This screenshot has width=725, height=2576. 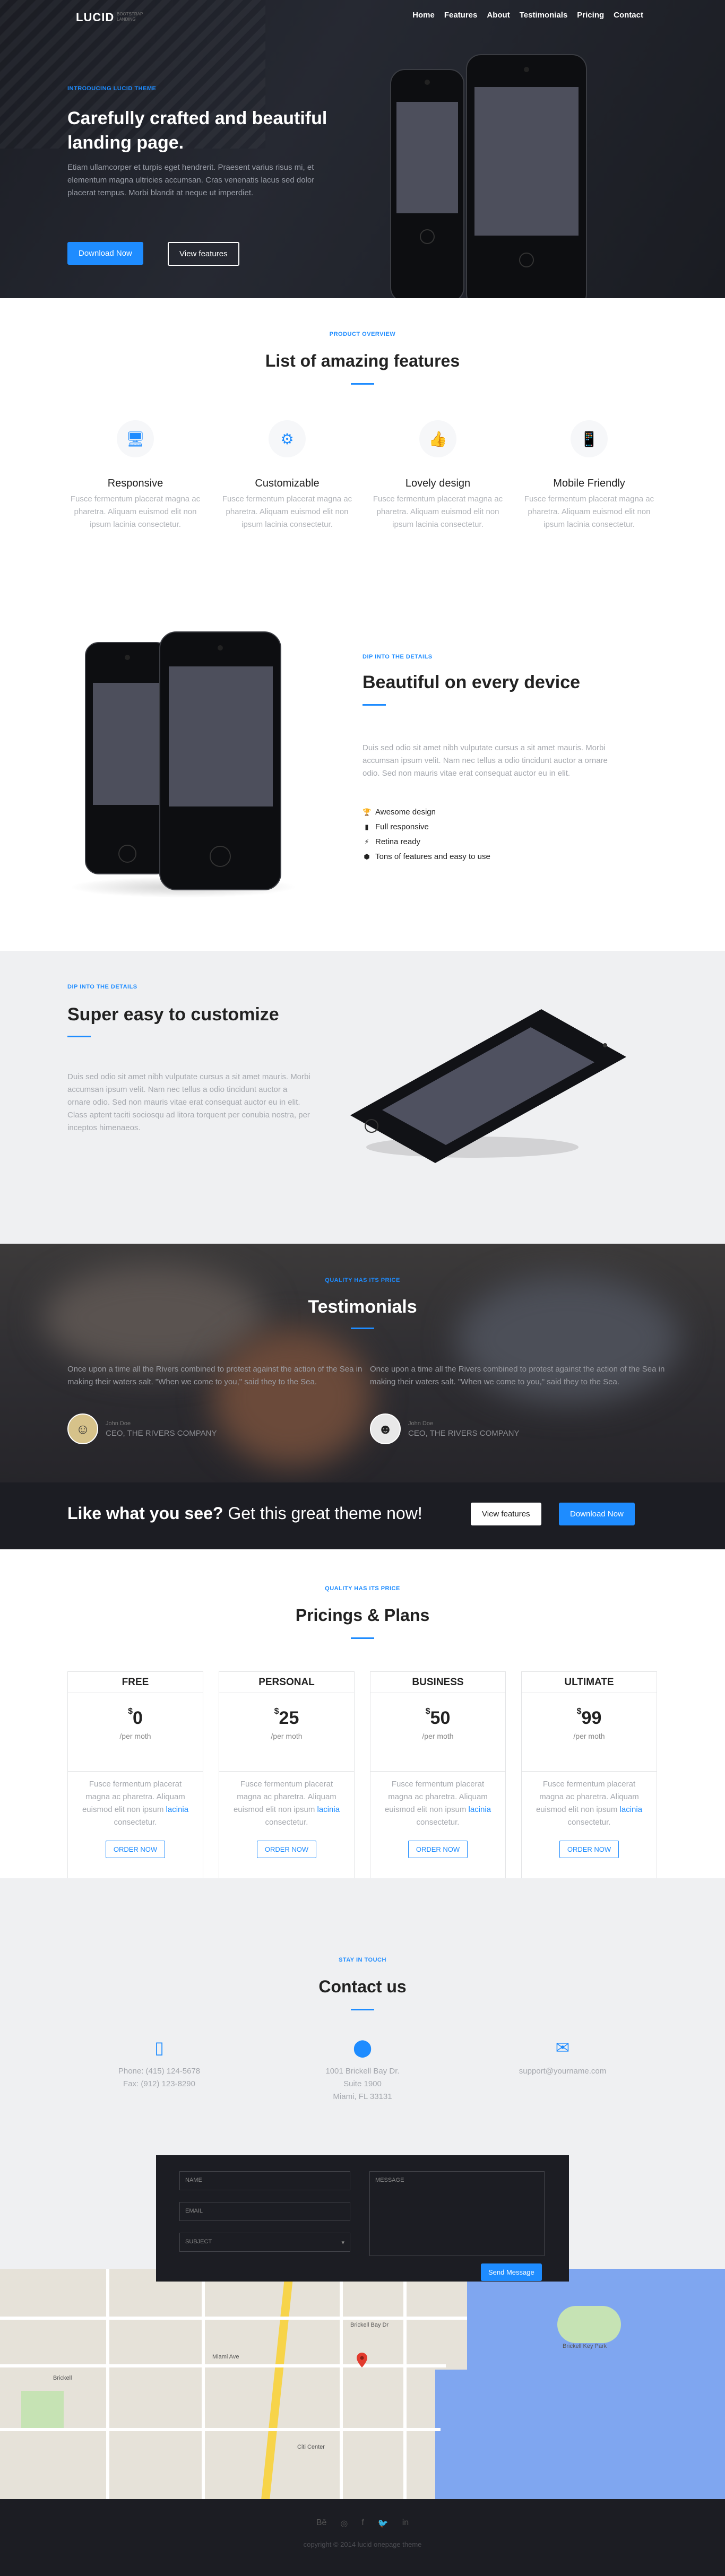 What do you see at coordinates (544, 15) in the screenshot?
I see `nav-link-testimonials: Testimonials` at bounding box center [544, 15].